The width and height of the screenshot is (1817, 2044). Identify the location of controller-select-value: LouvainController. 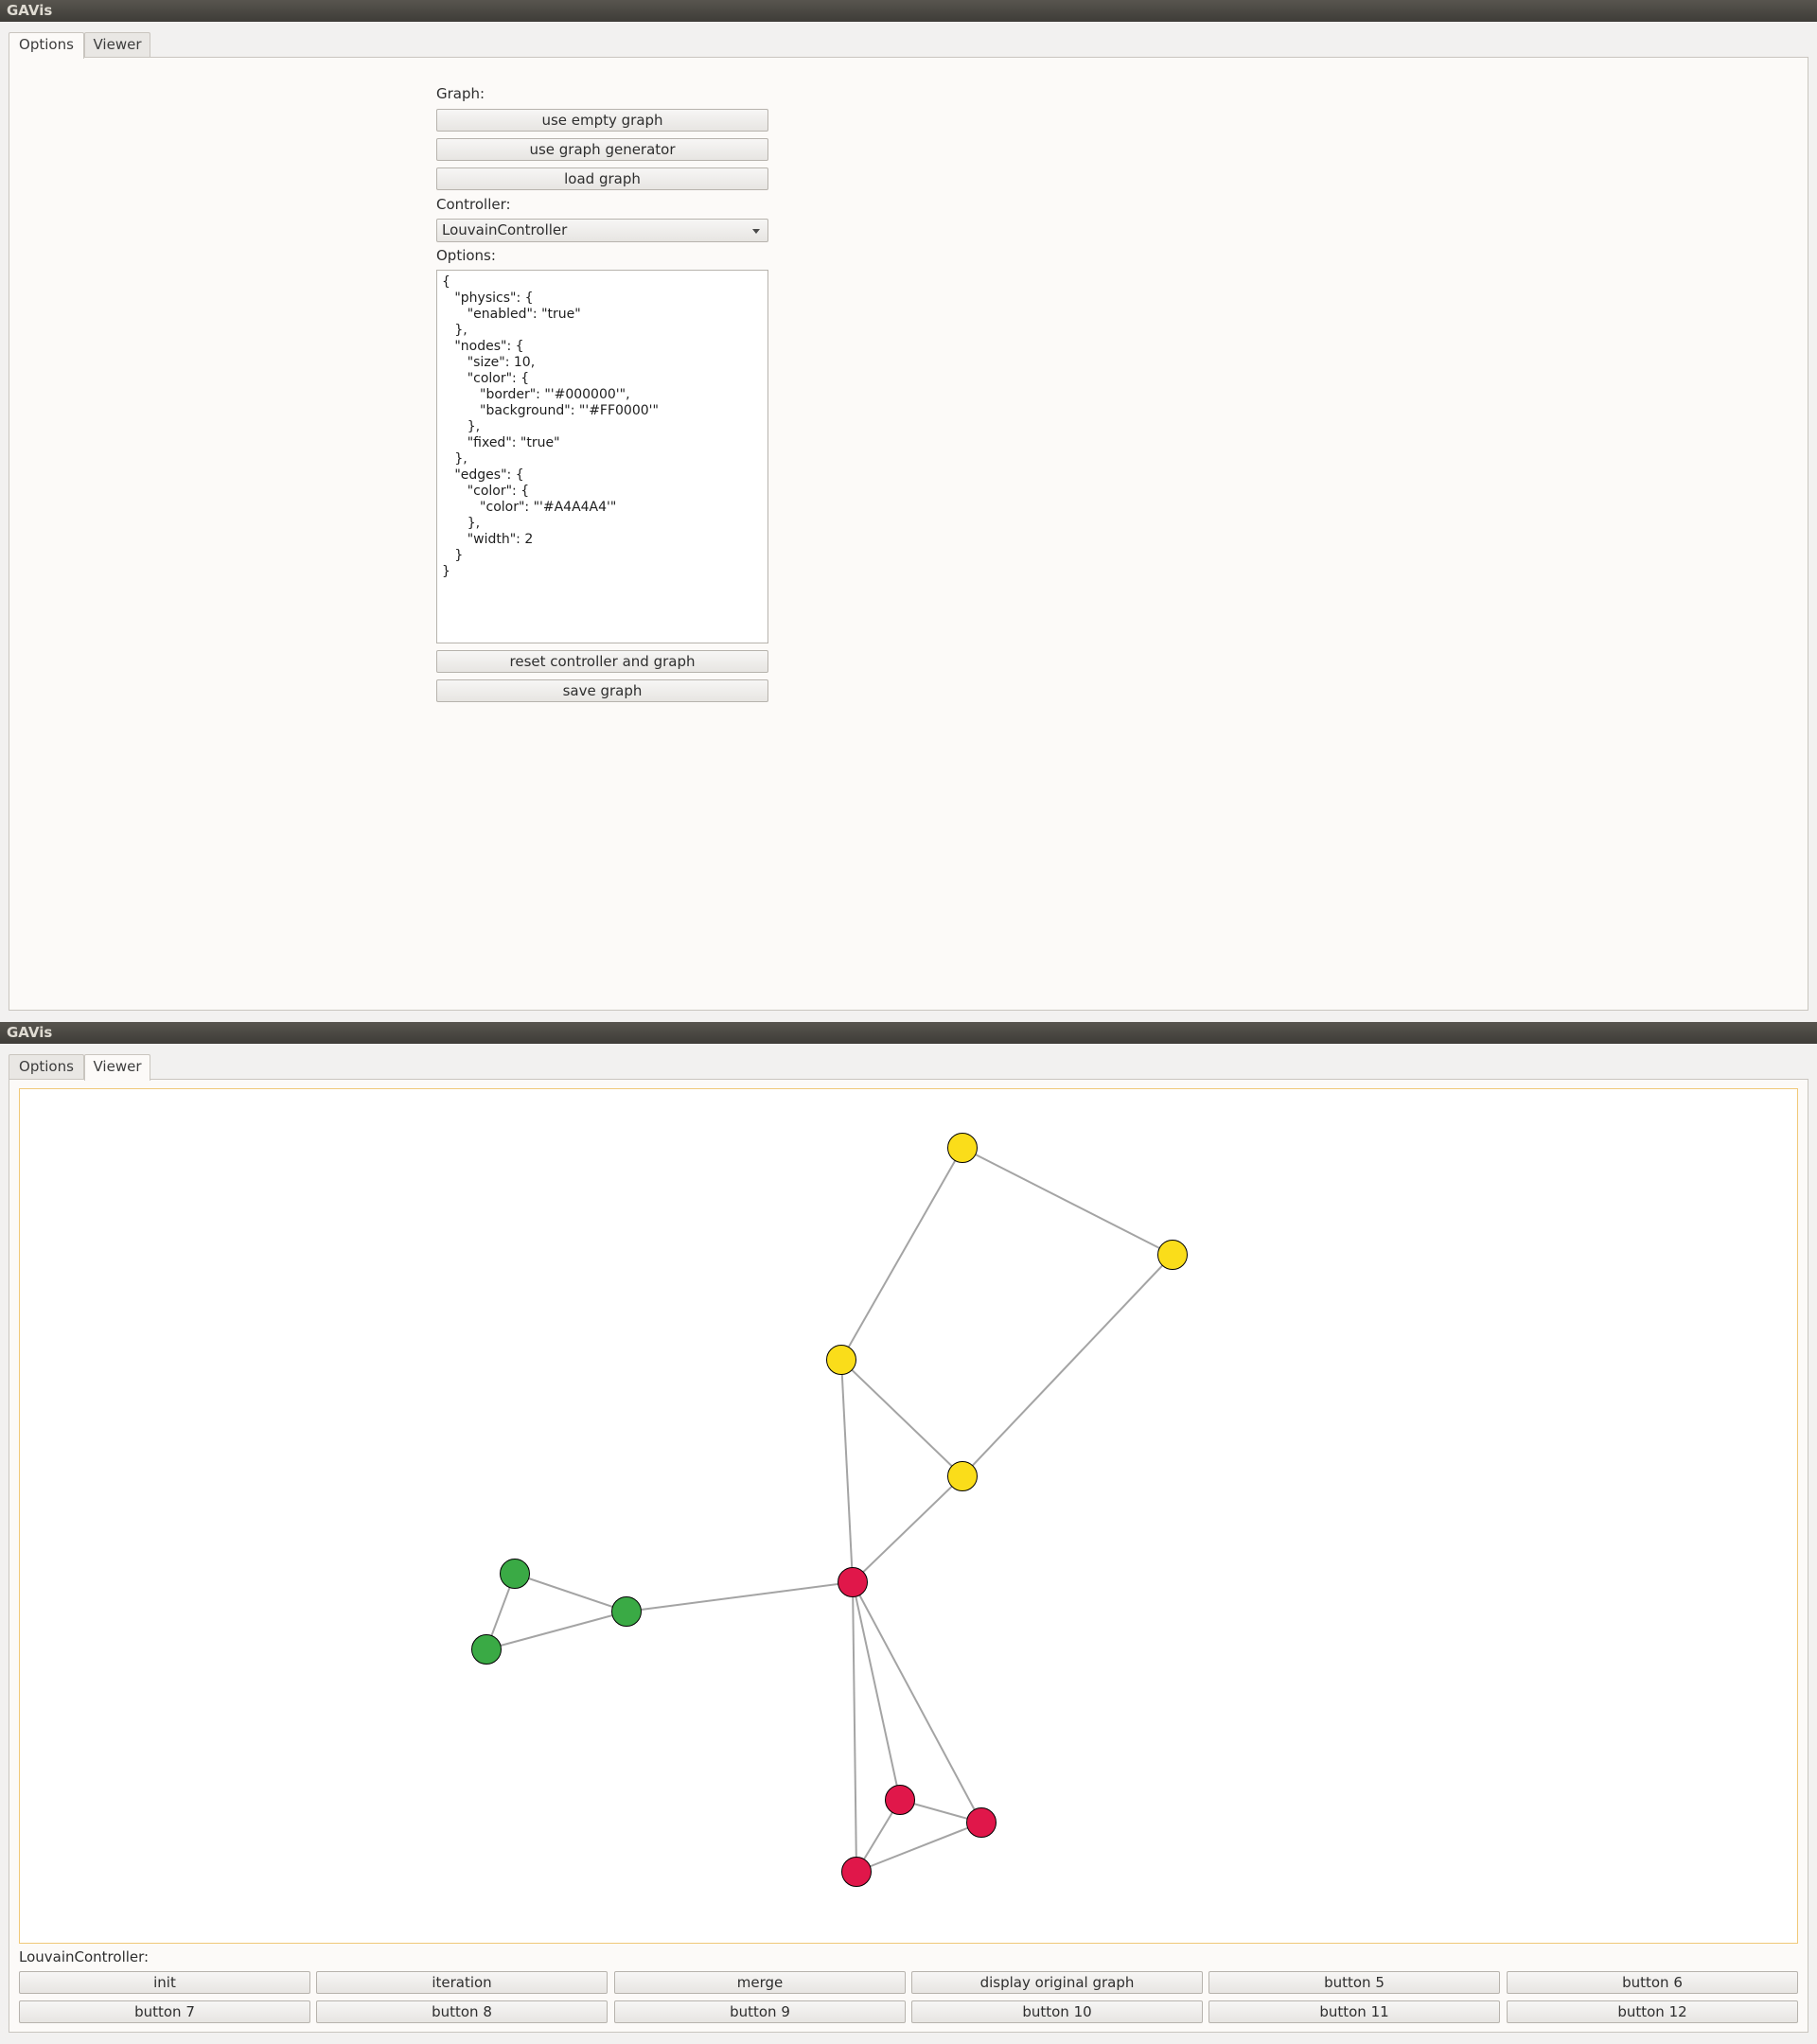
(505, 229).